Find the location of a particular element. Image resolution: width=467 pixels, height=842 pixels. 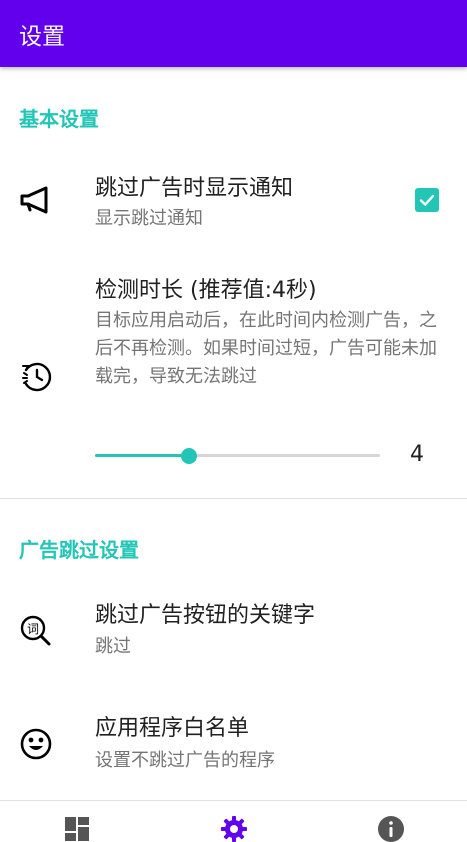

smiley-icon is located at coordinates (36, 744).